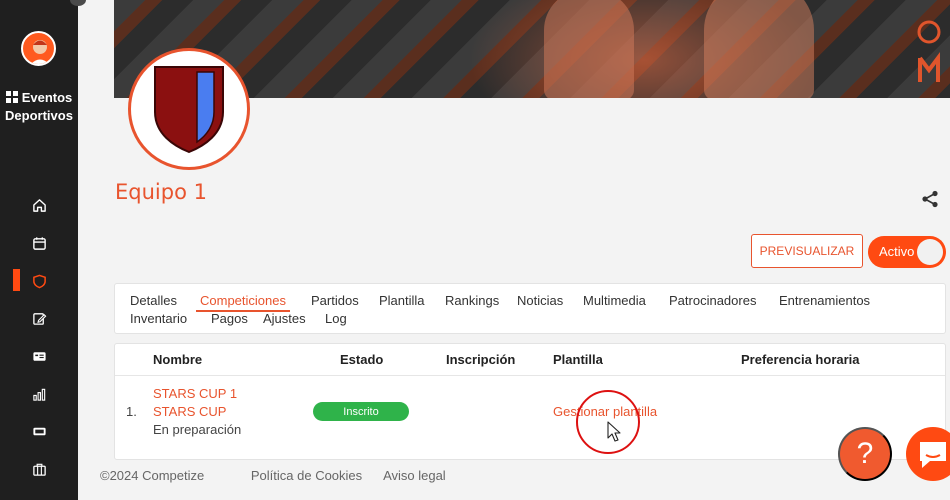  What do you see at coordinates (930, 252) in the screenshot?
I see `toggle-knob` at bounding box center [930, 252].